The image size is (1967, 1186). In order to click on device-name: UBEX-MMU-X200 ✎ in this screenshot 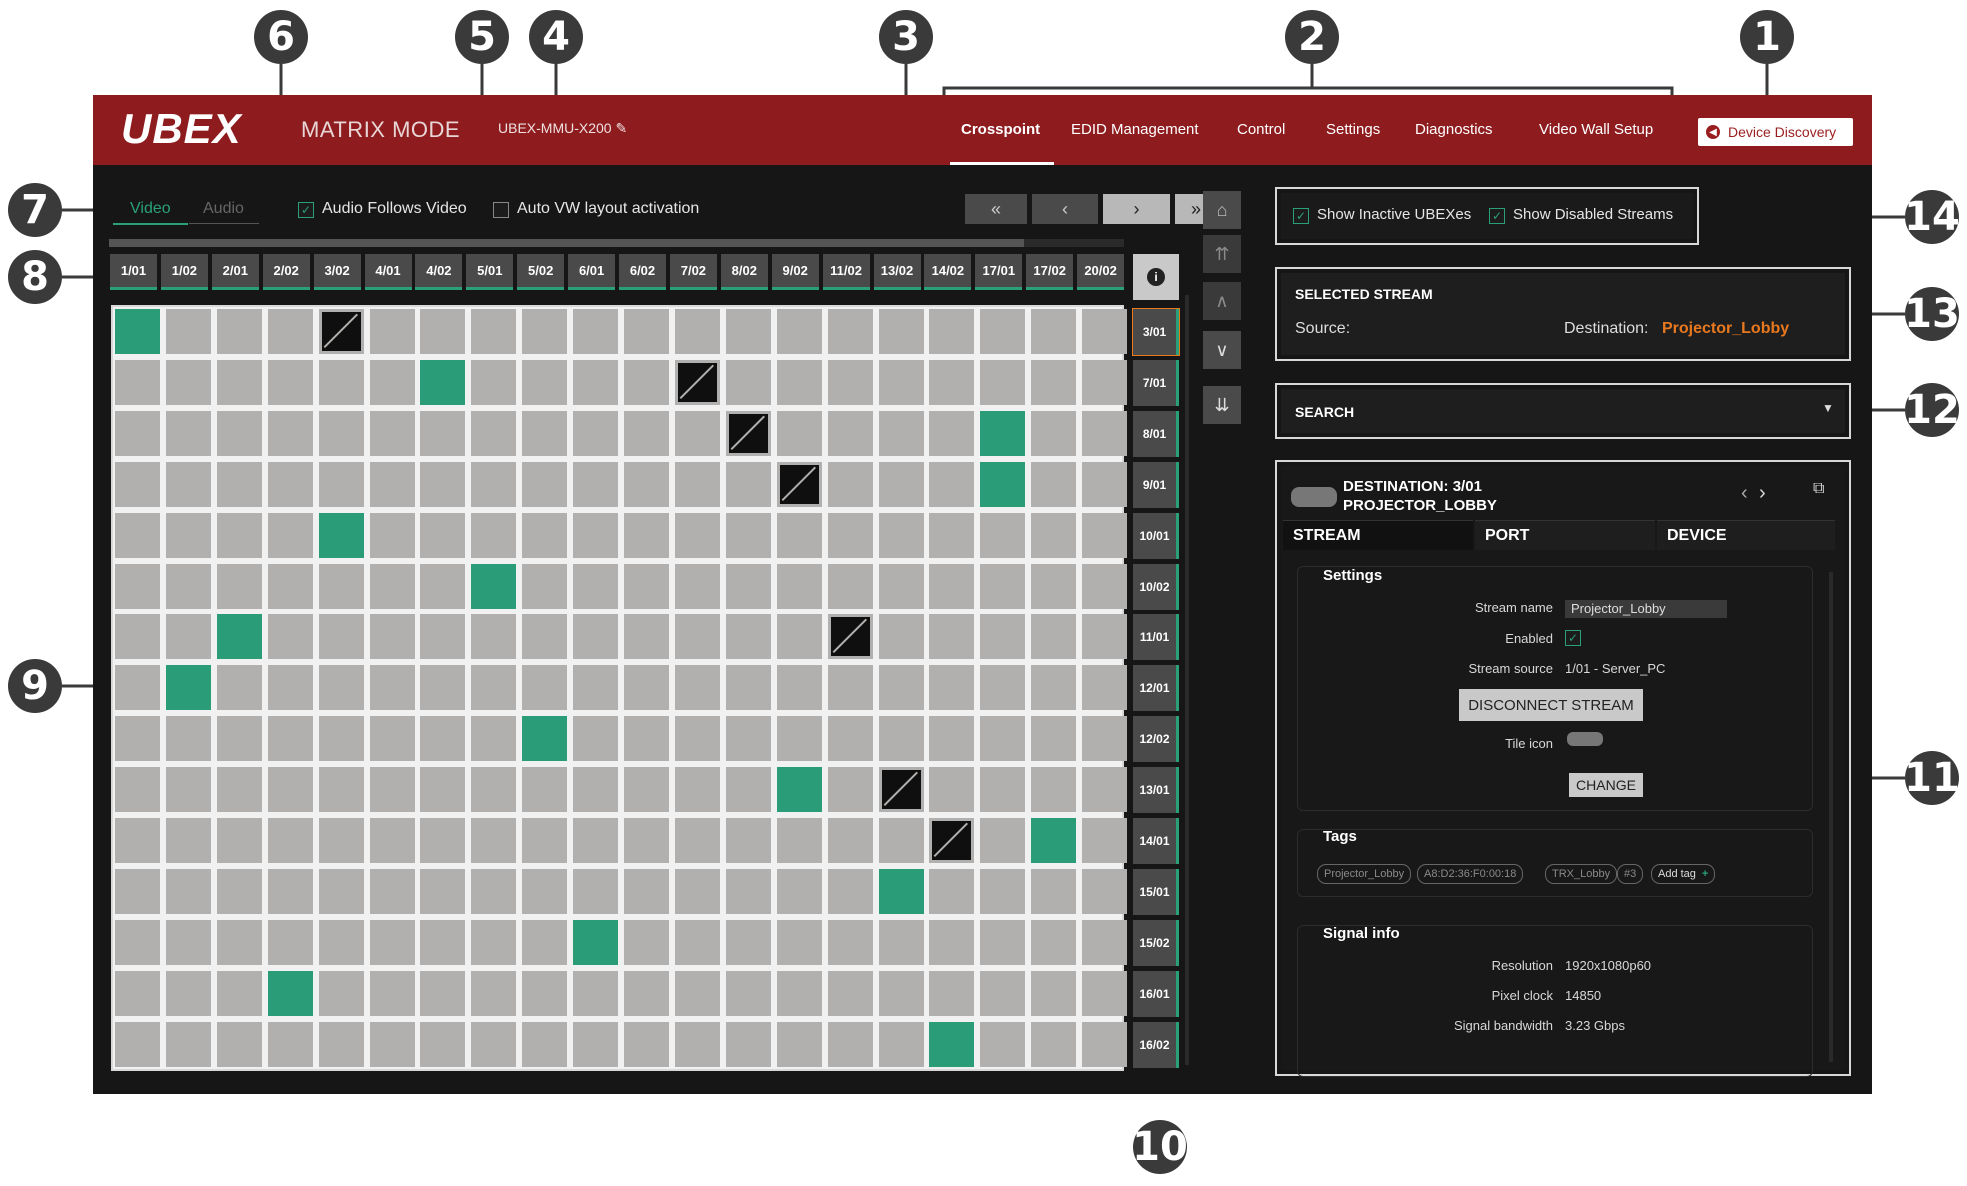, I will do `click(562, 128)`.